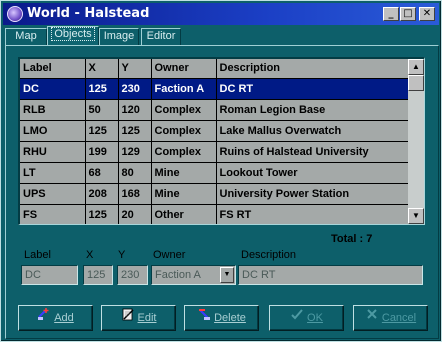 The width and height of the screenshot is (442, 342). Describe the element at coordinates (306, 318) in the screenshot. I see `ok-button: OK` at that location.